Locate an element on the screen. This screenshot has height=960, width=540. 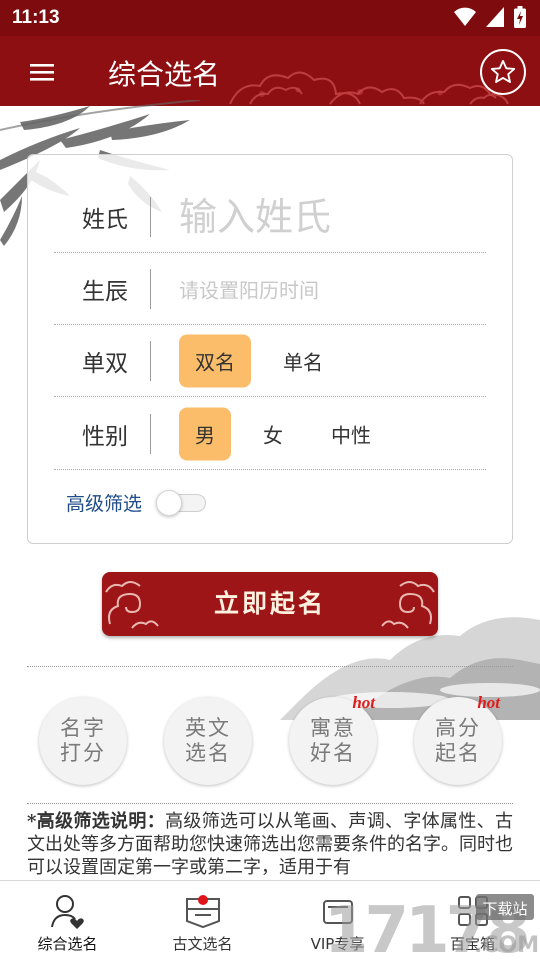
name-length-row: 单双 双名 单名 is located at coordinates (270, 361).